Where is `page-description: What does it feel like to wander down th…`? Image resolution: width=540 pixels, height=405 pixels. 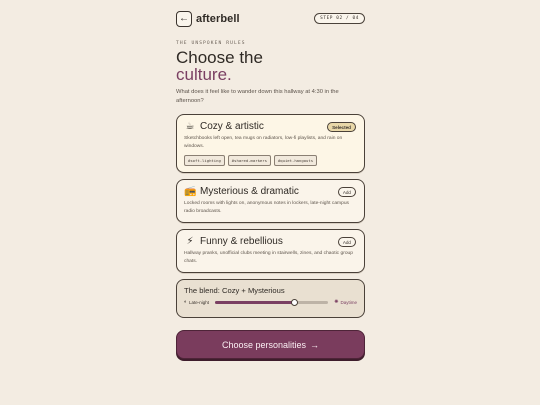
page-description: What does it feel like to wander down th… is located at coordinates (257, 96).